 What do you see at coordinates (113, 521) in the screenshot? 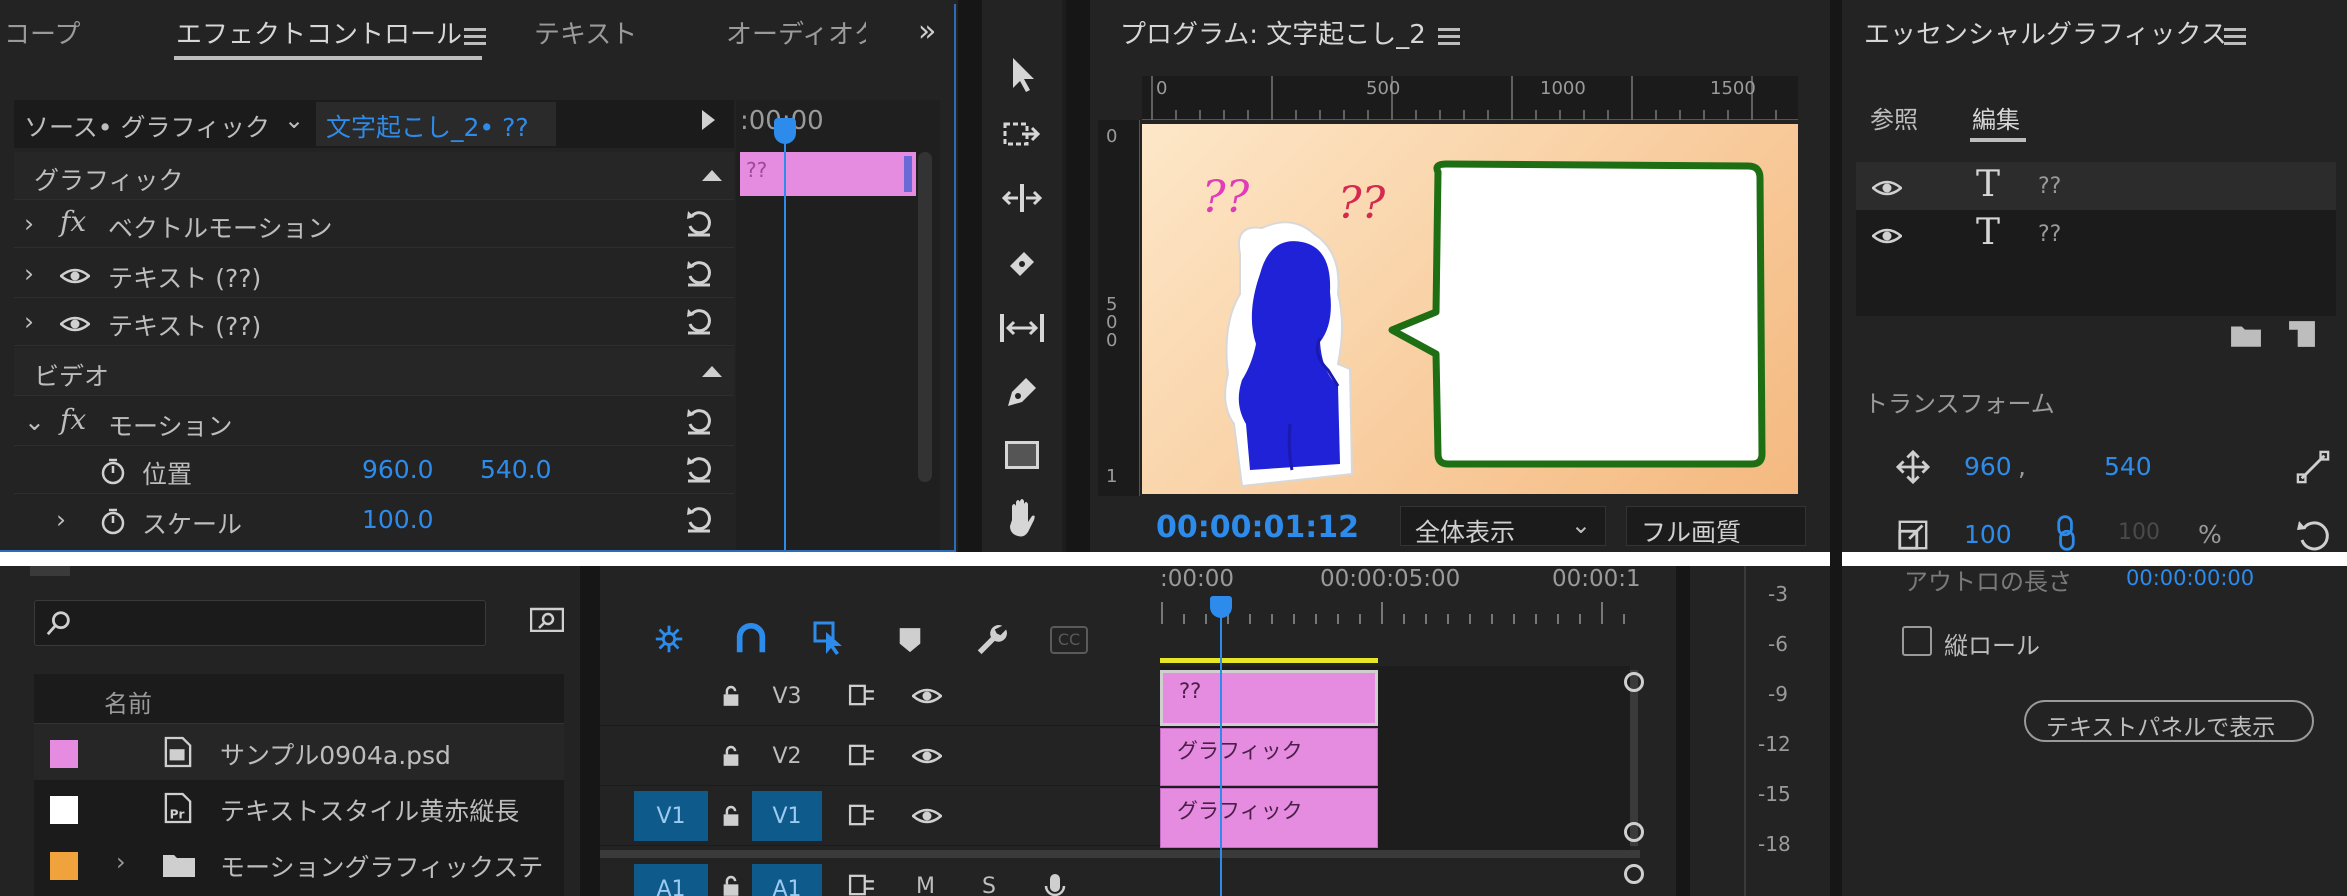
I see `stopwatch-icon` at bounding box center [113, 521].